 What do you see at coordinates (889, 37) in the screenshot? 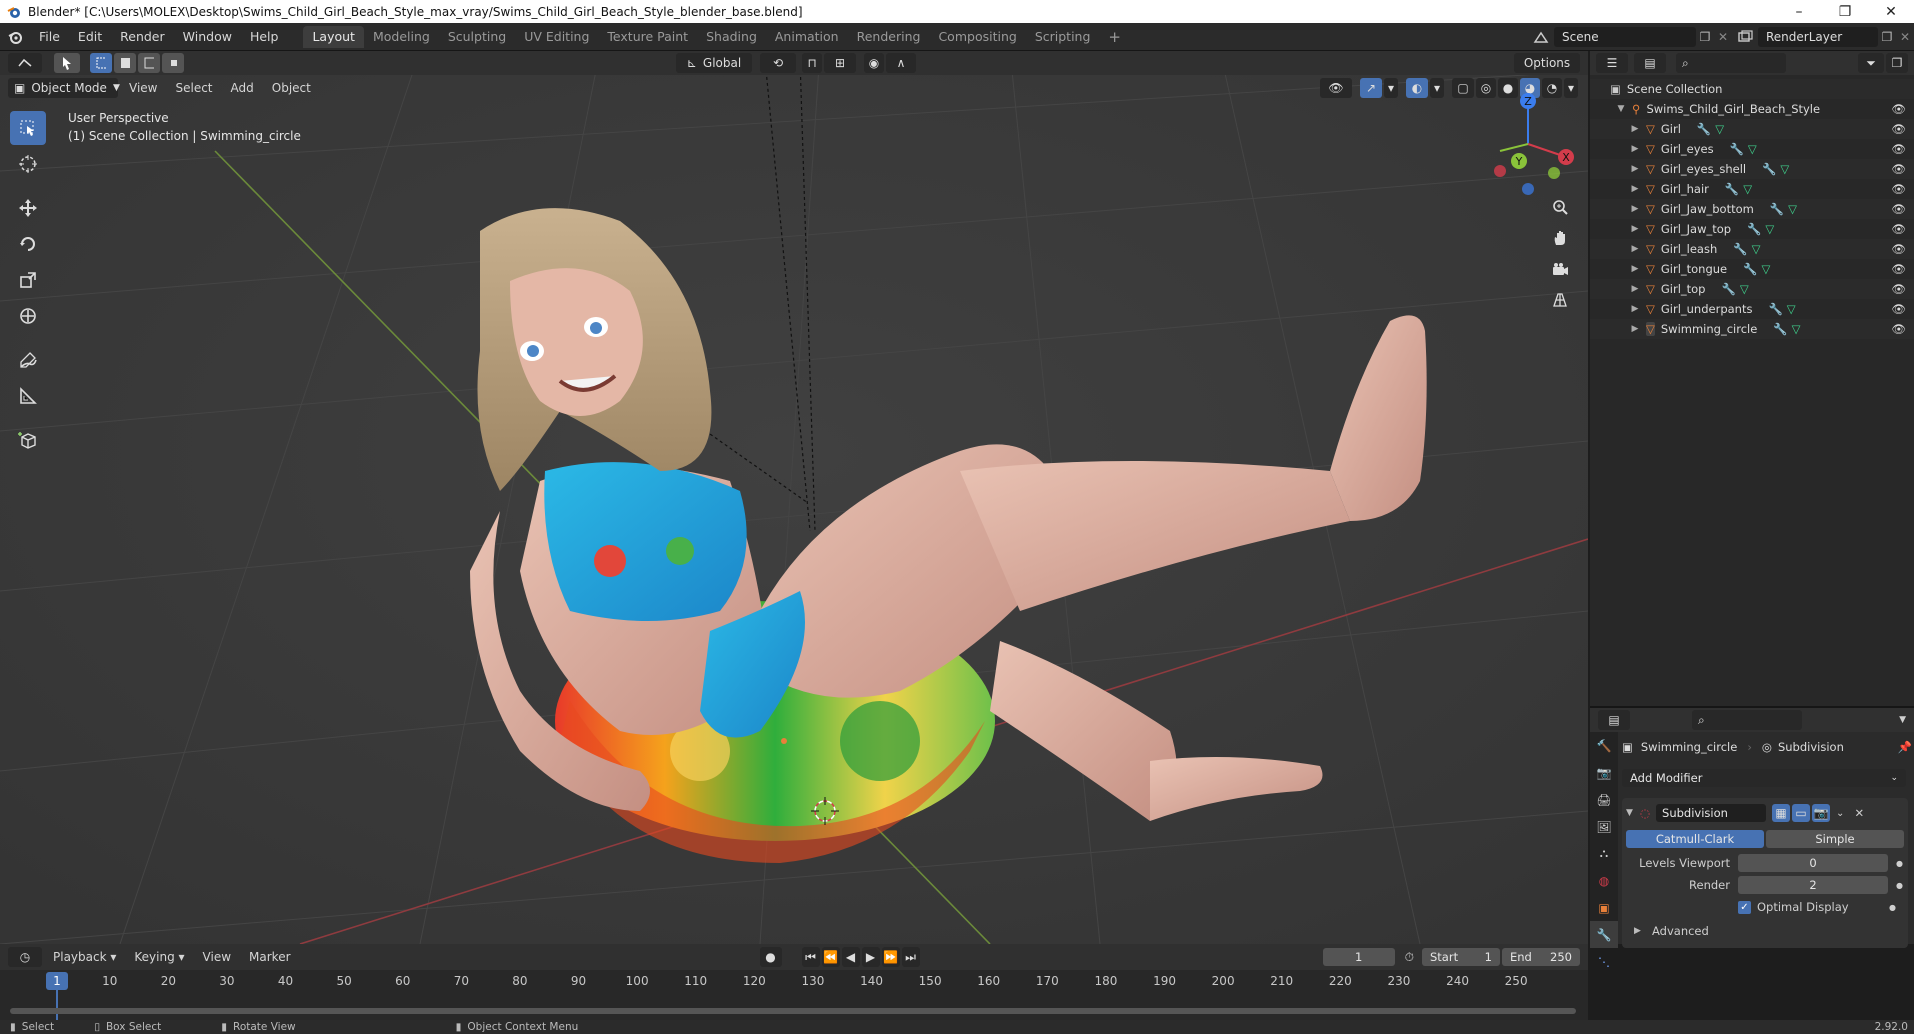
I see `tab-rendering: Rendering` at bounding box center [889, 37].